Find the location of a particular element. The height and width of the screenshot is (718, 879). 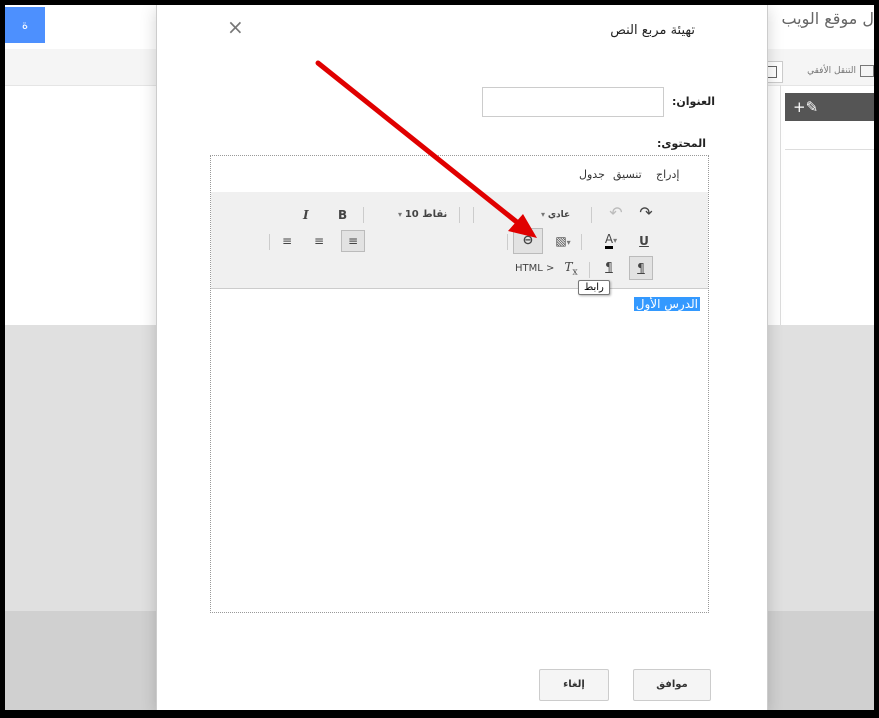

ok-button: موافق is located at coordinates (672, 685).